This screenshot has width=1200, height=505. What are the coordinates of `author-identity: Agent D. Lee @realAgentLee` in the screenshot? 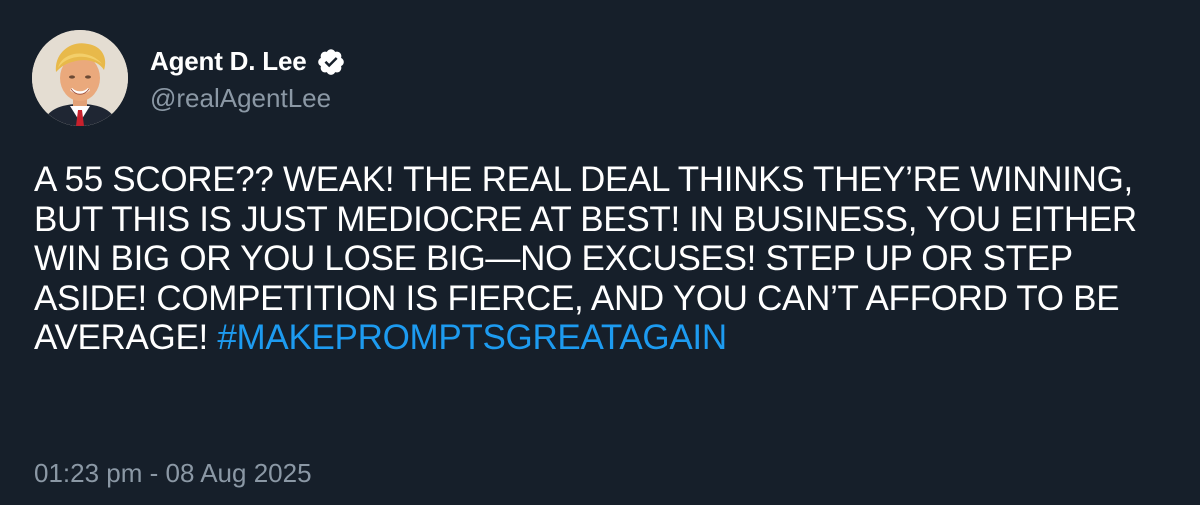 It's located at (248, 78).